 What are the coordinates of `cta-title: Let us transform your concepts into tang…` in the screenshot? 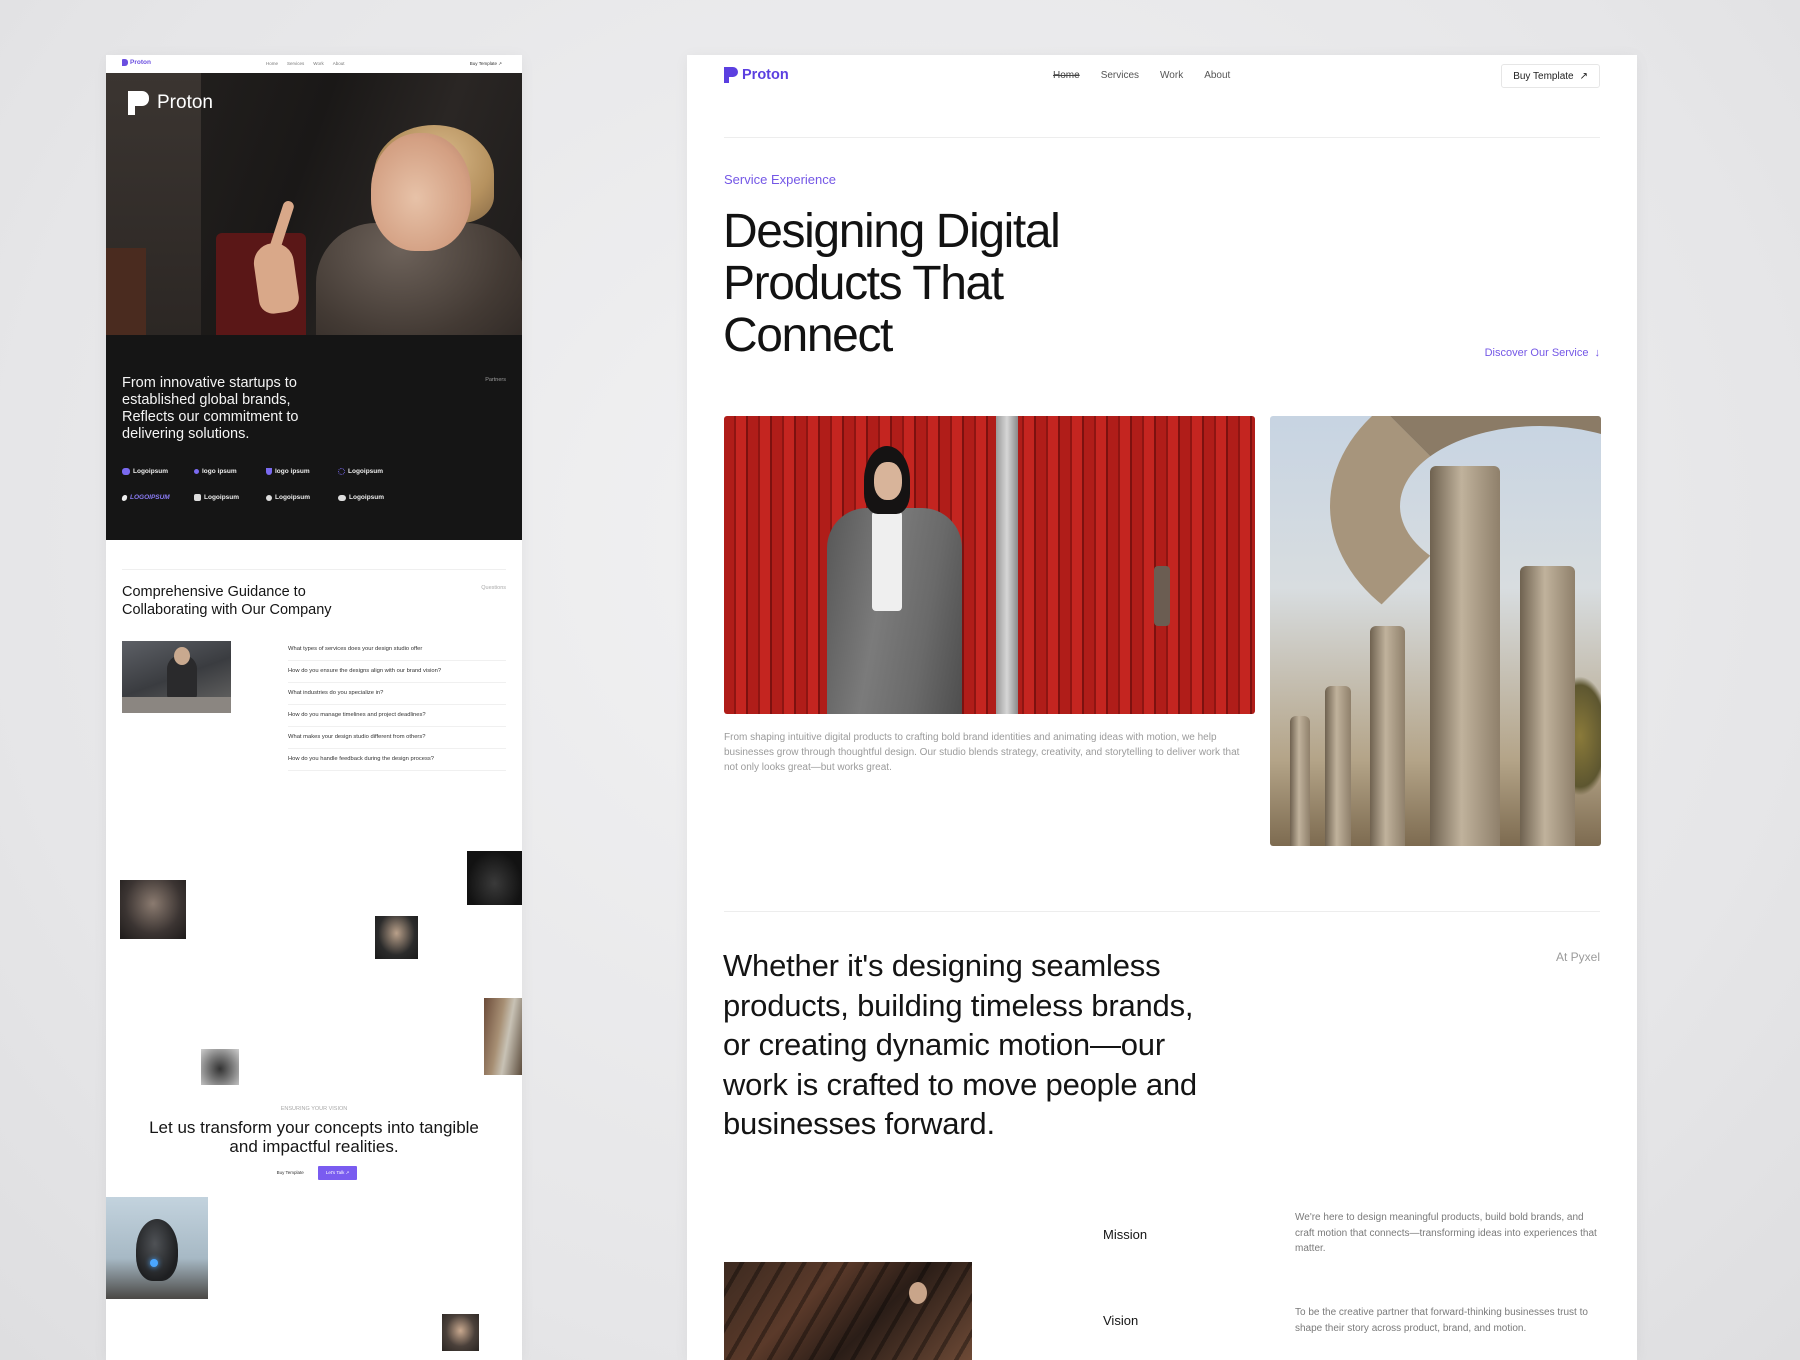 It's located at (314, 1137).